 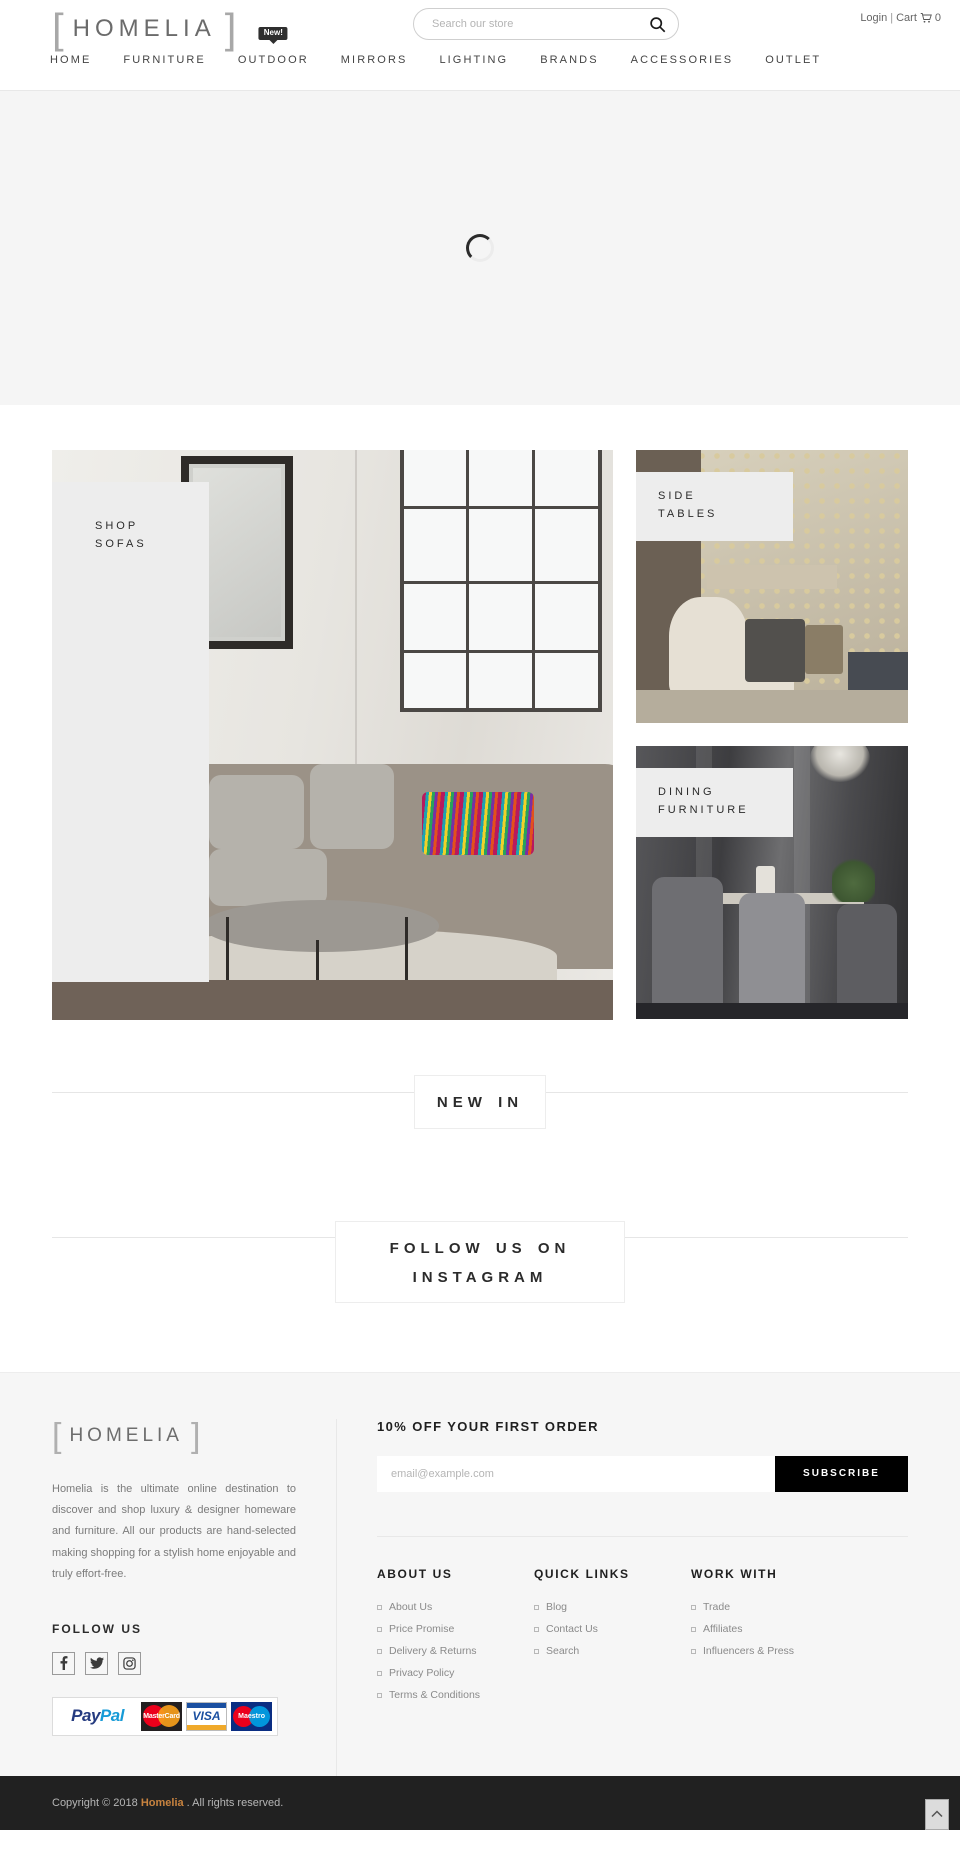 I want to click on logo-close-bracket: ], so click(x=230, y=28).